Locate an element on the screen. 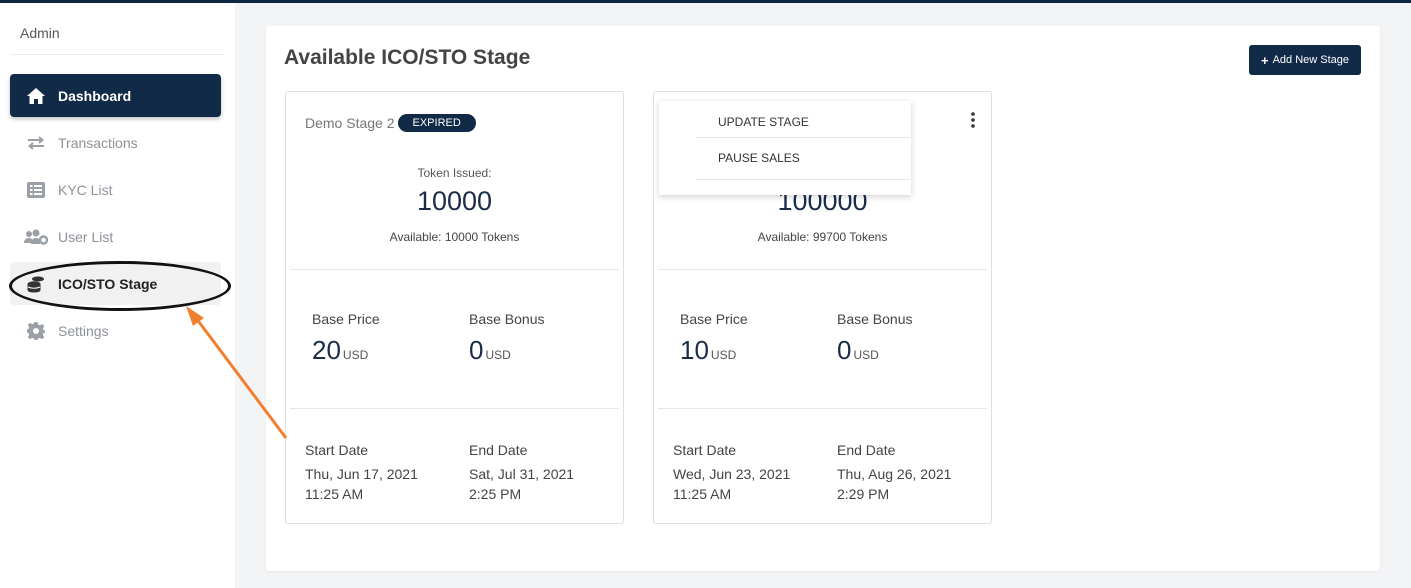  sidebar-divider is located at coordinates (117, 54).